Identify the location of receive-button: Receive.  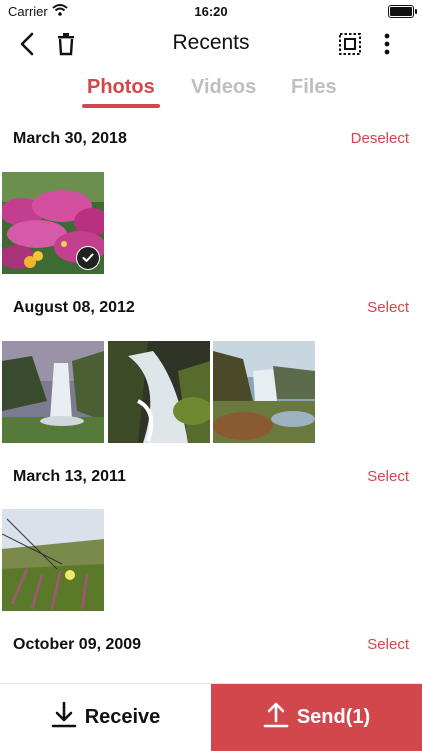
(105, 717).